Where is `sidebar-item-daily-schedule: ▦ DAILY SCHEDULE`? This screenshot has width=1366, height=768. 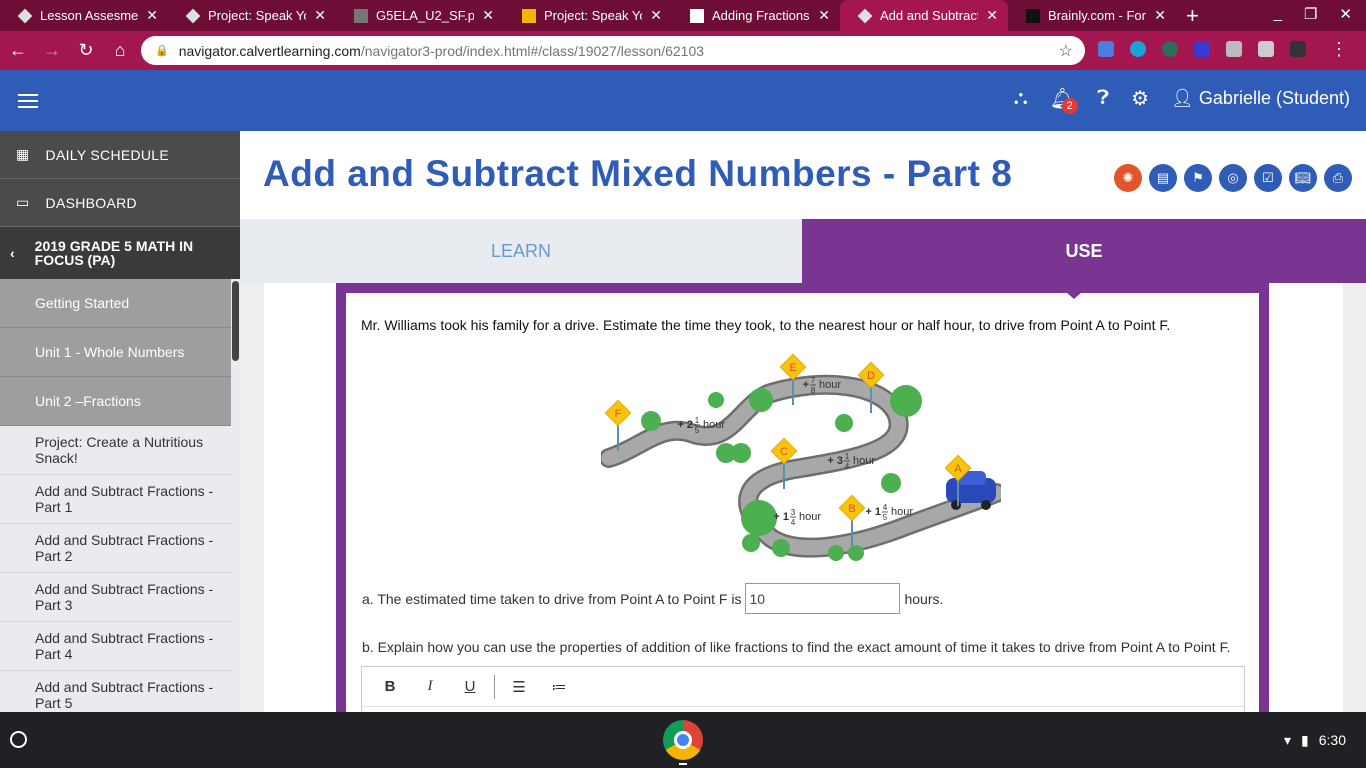
sidebar-item-daily-schedule: ▦ DAILY SCHEDULE is located at coordinates (120, 155).